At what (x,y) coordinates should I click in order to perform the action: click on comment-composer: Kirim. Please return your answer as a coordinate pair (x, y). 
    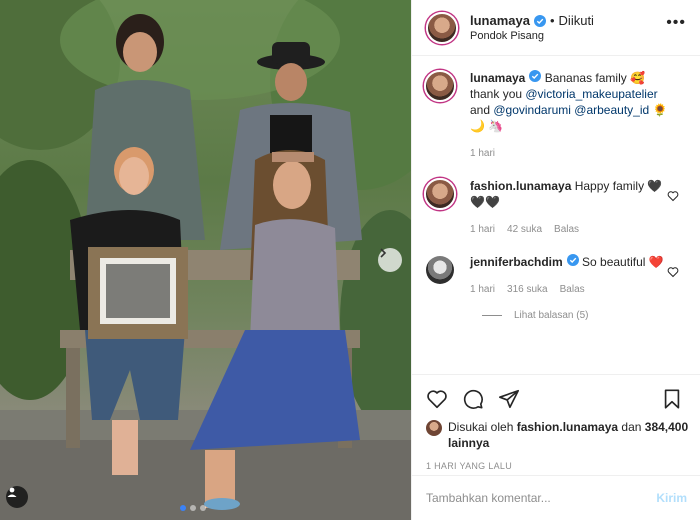
    Looking at the image, I should click on (556, 497).